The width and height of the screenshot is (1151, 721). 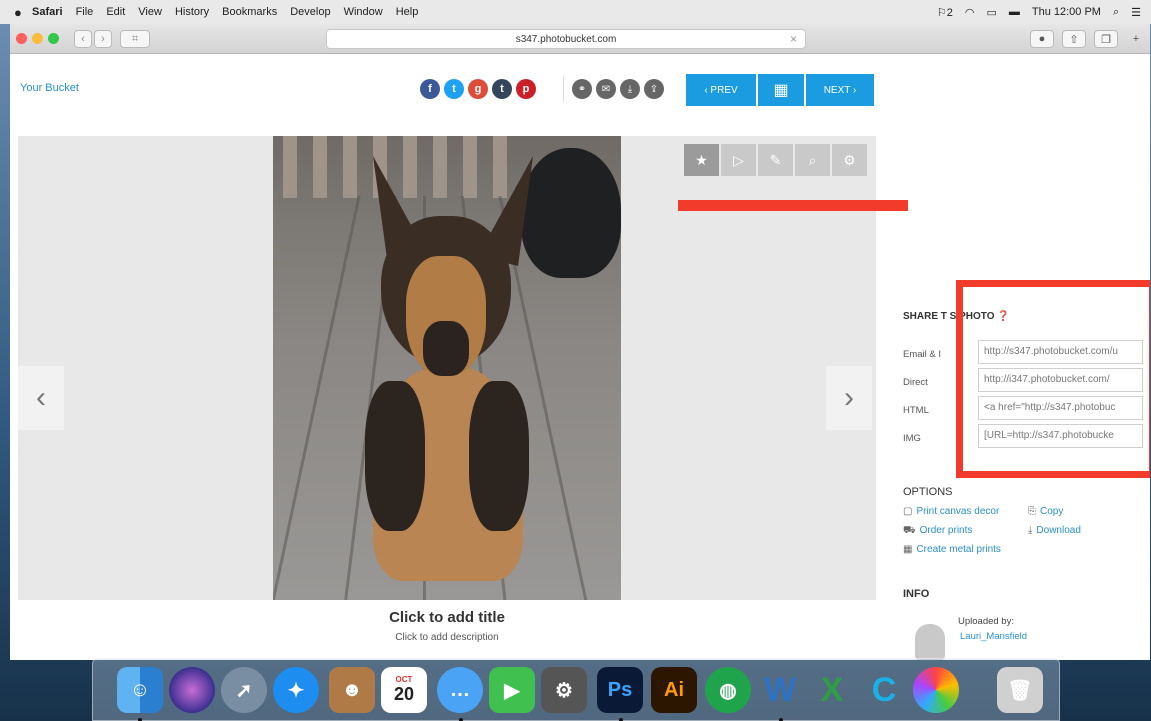 What do you see at coordinates (49, 88) in the screenshot?
I see `your-bucket-link: Your Bucket` at bounding box center [49, 88].